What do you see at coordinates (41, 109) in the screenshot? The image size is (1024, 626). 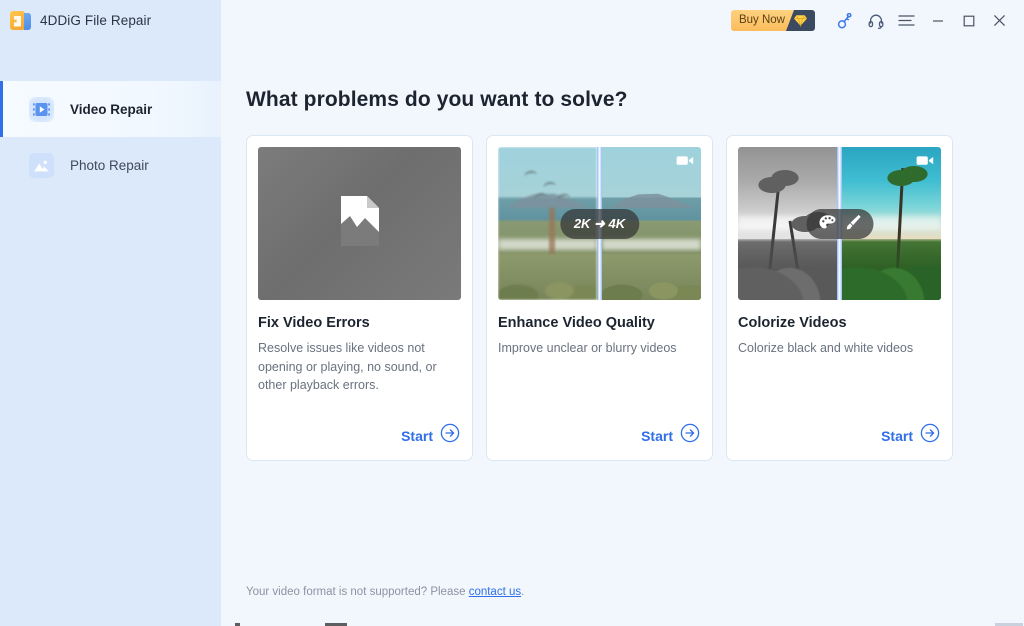 I see `video-repair-icon` at bounding box center [41, 109].